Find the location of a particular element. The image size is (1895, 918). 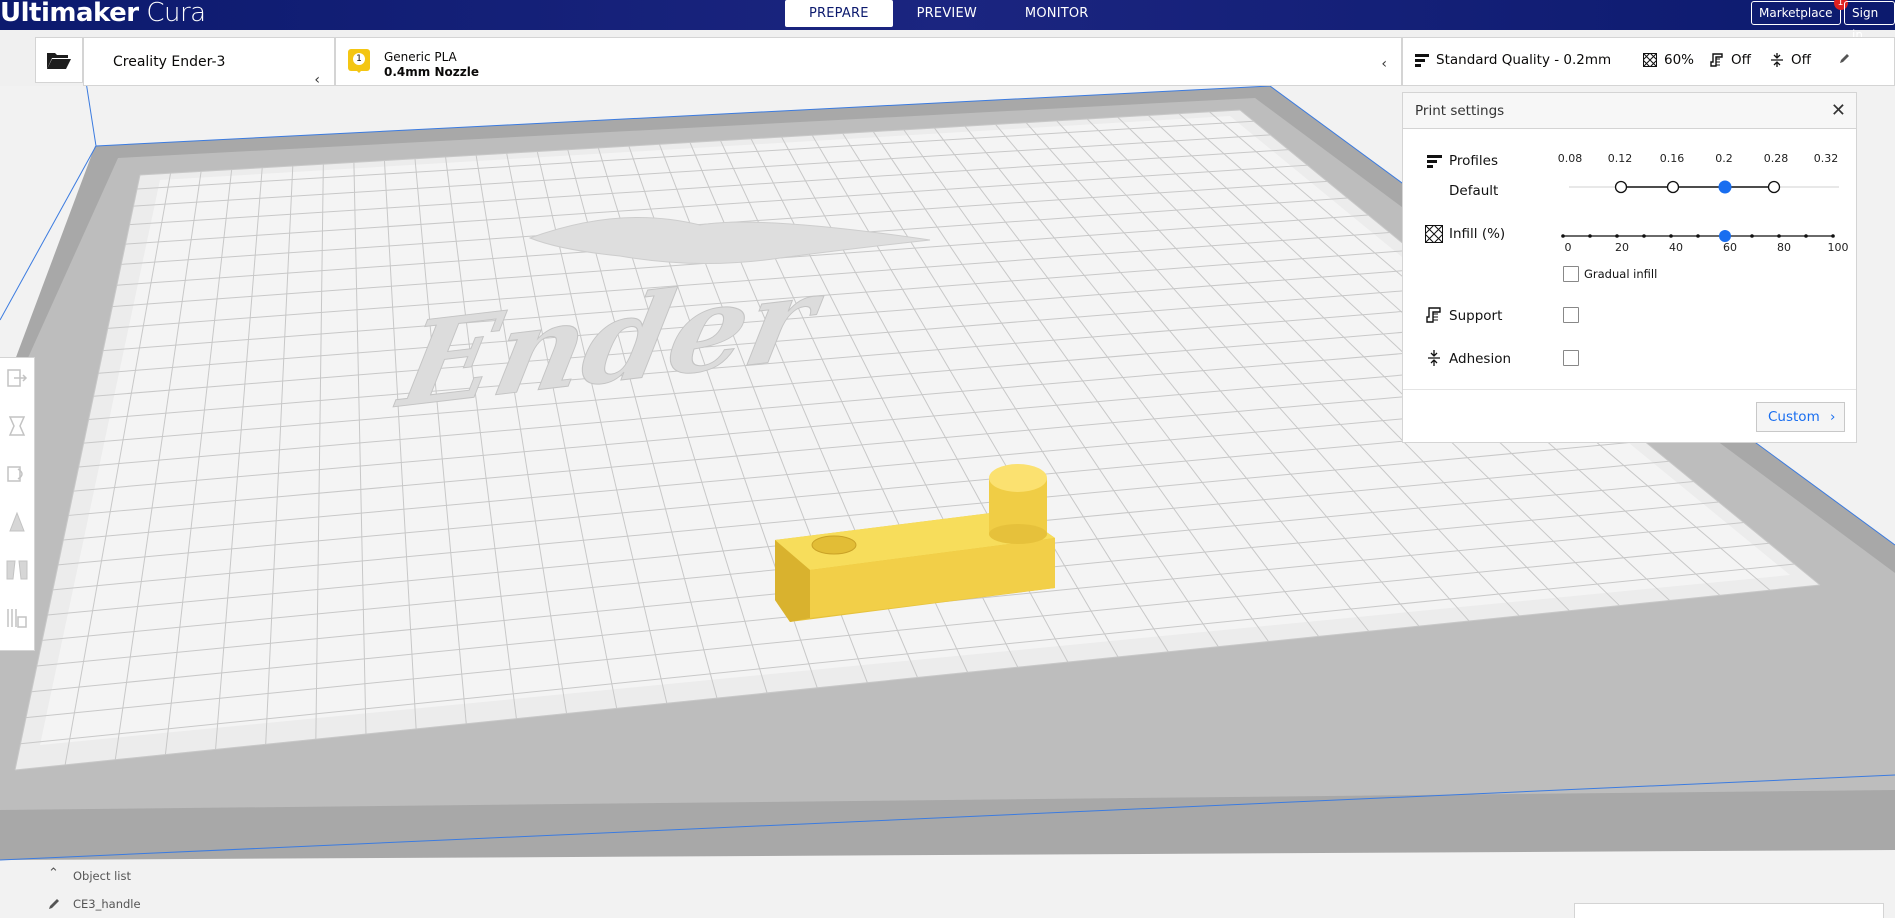

custom-button-label: Custom is located at coordinates (1794, 417).